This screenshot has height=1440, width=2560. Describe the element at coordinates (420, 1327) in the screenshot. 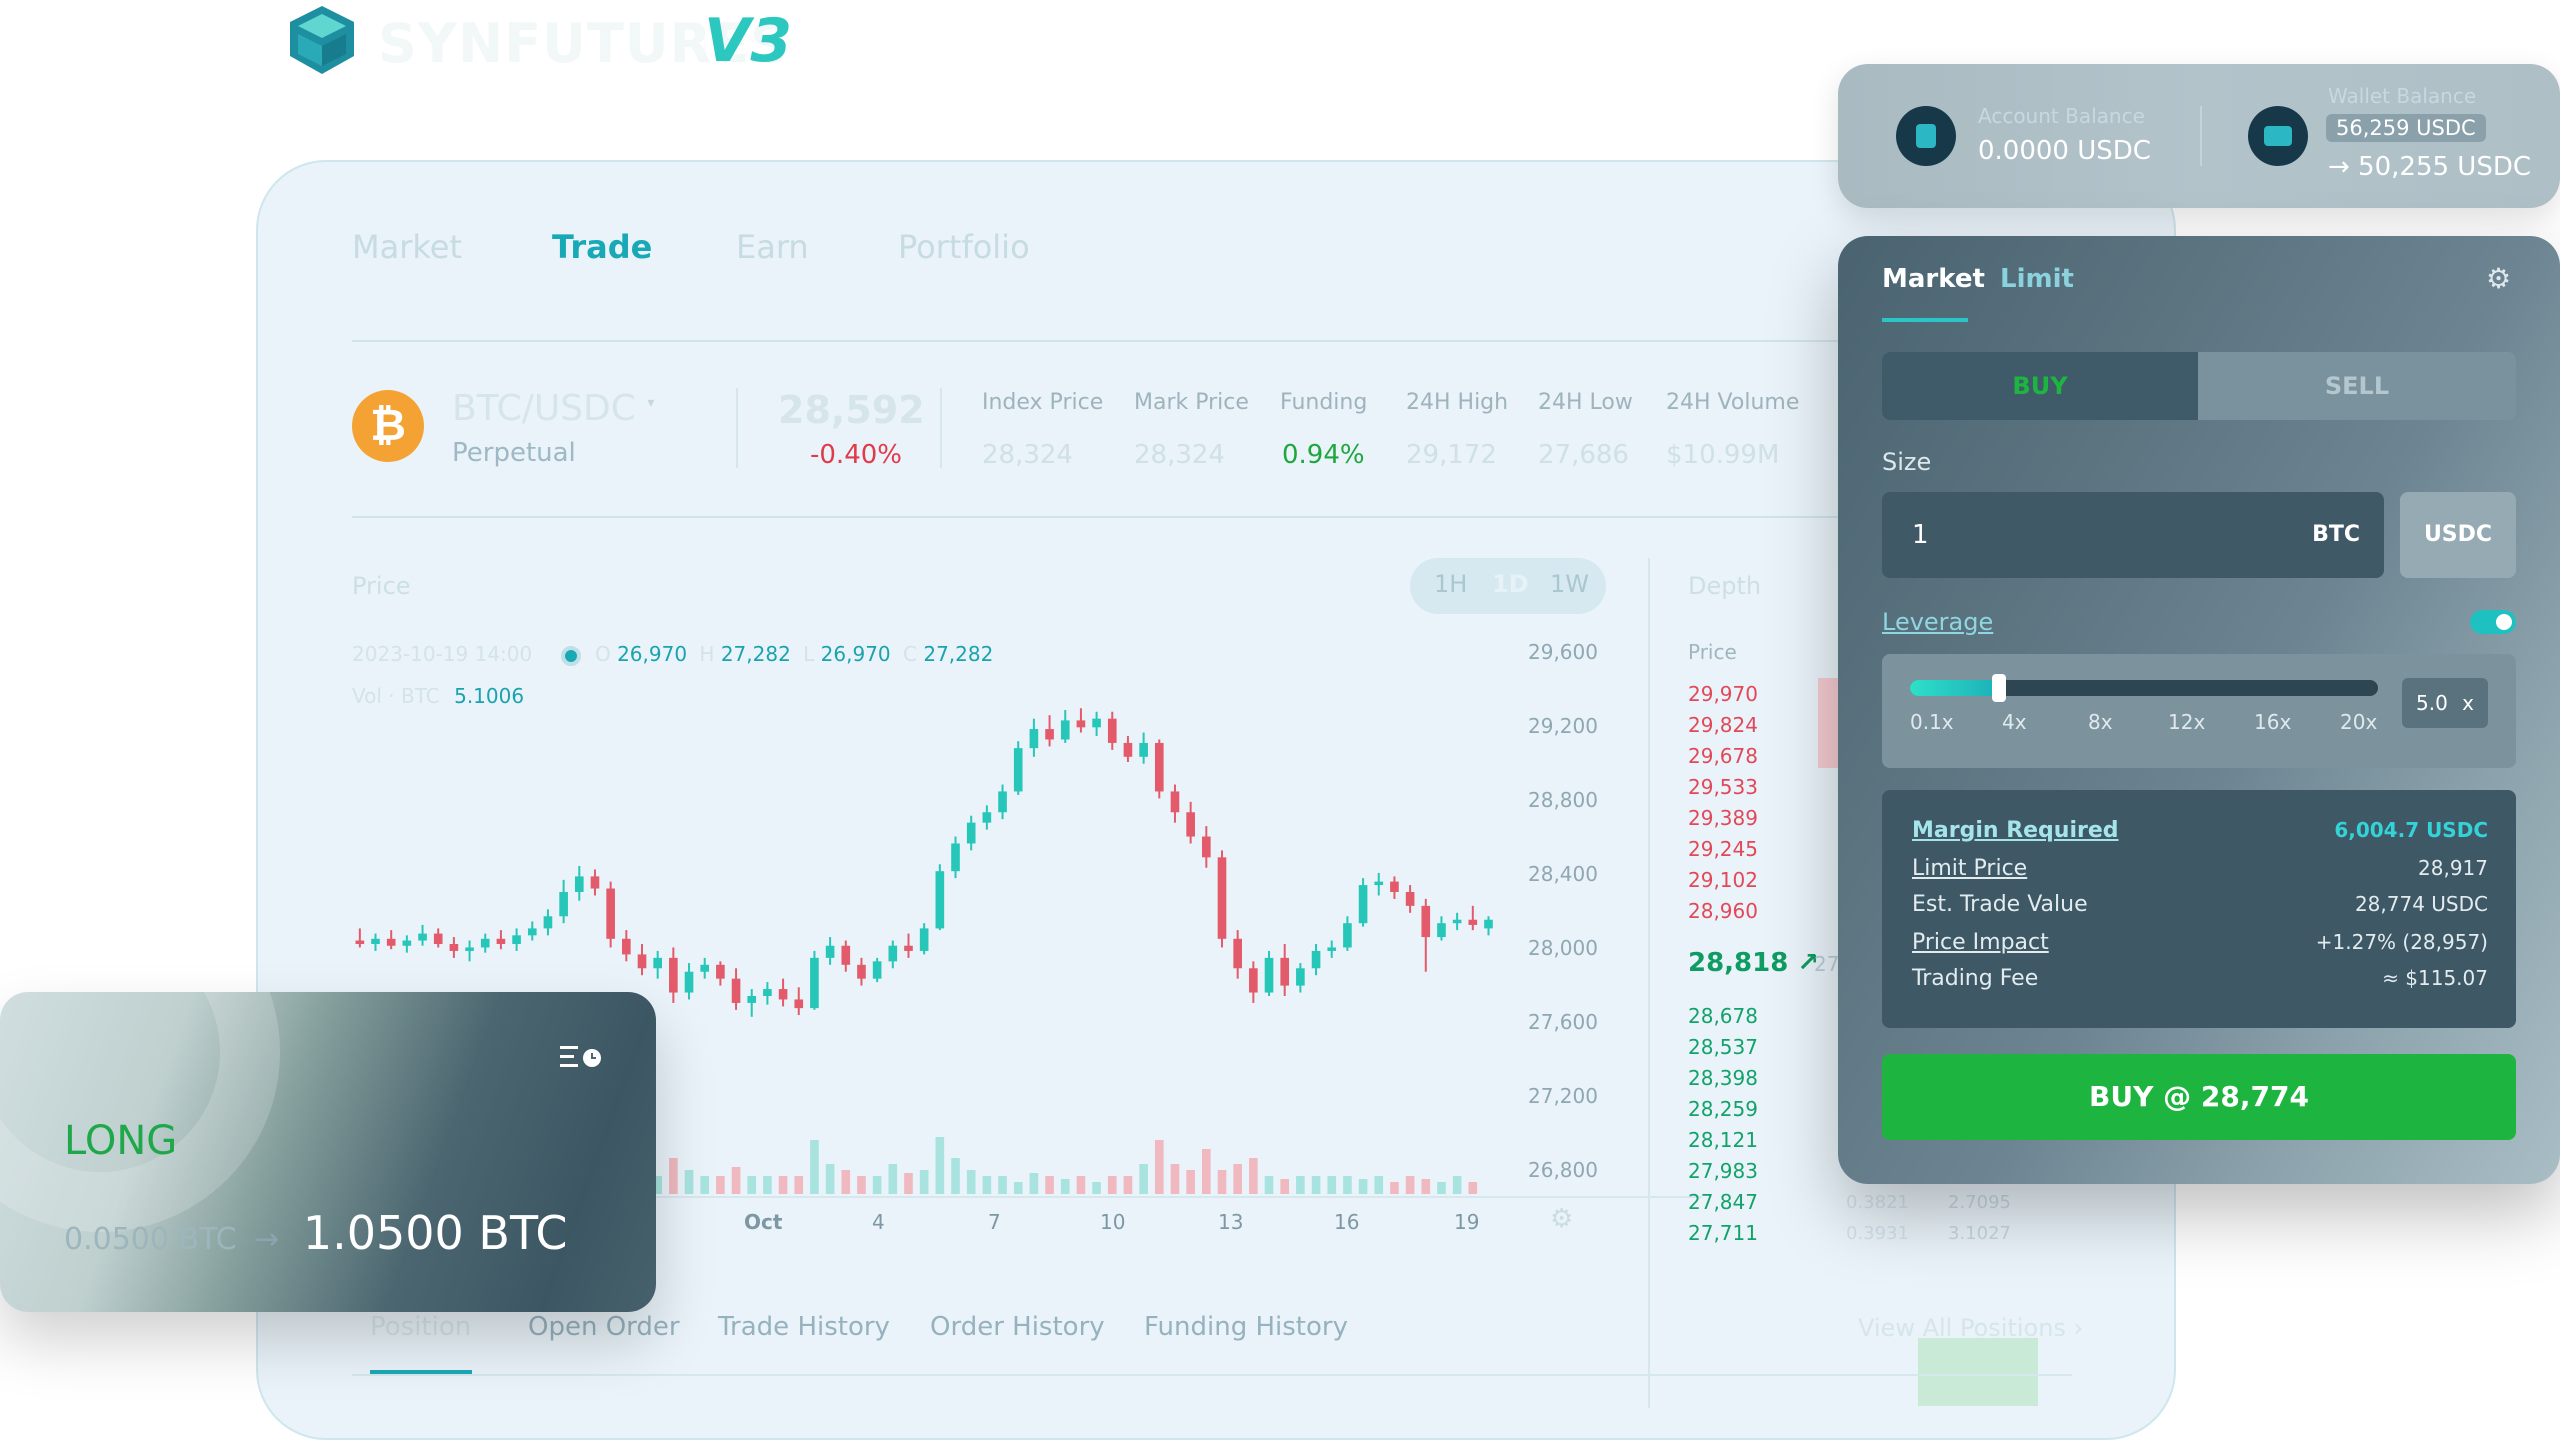

I see `tab-position: Position` at that location.